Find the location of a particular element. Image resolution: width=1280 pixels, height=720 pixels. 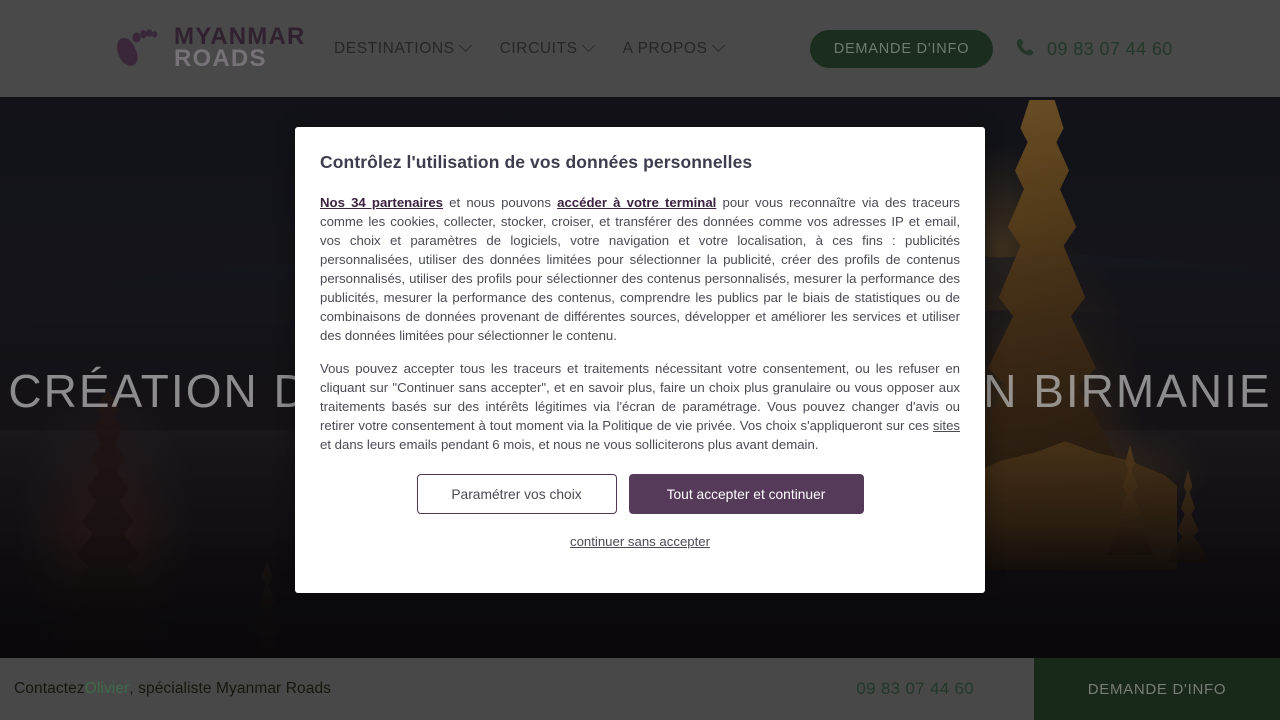

nav-label-destinations: DESTINATIONS is located at coordinates (394, 48).